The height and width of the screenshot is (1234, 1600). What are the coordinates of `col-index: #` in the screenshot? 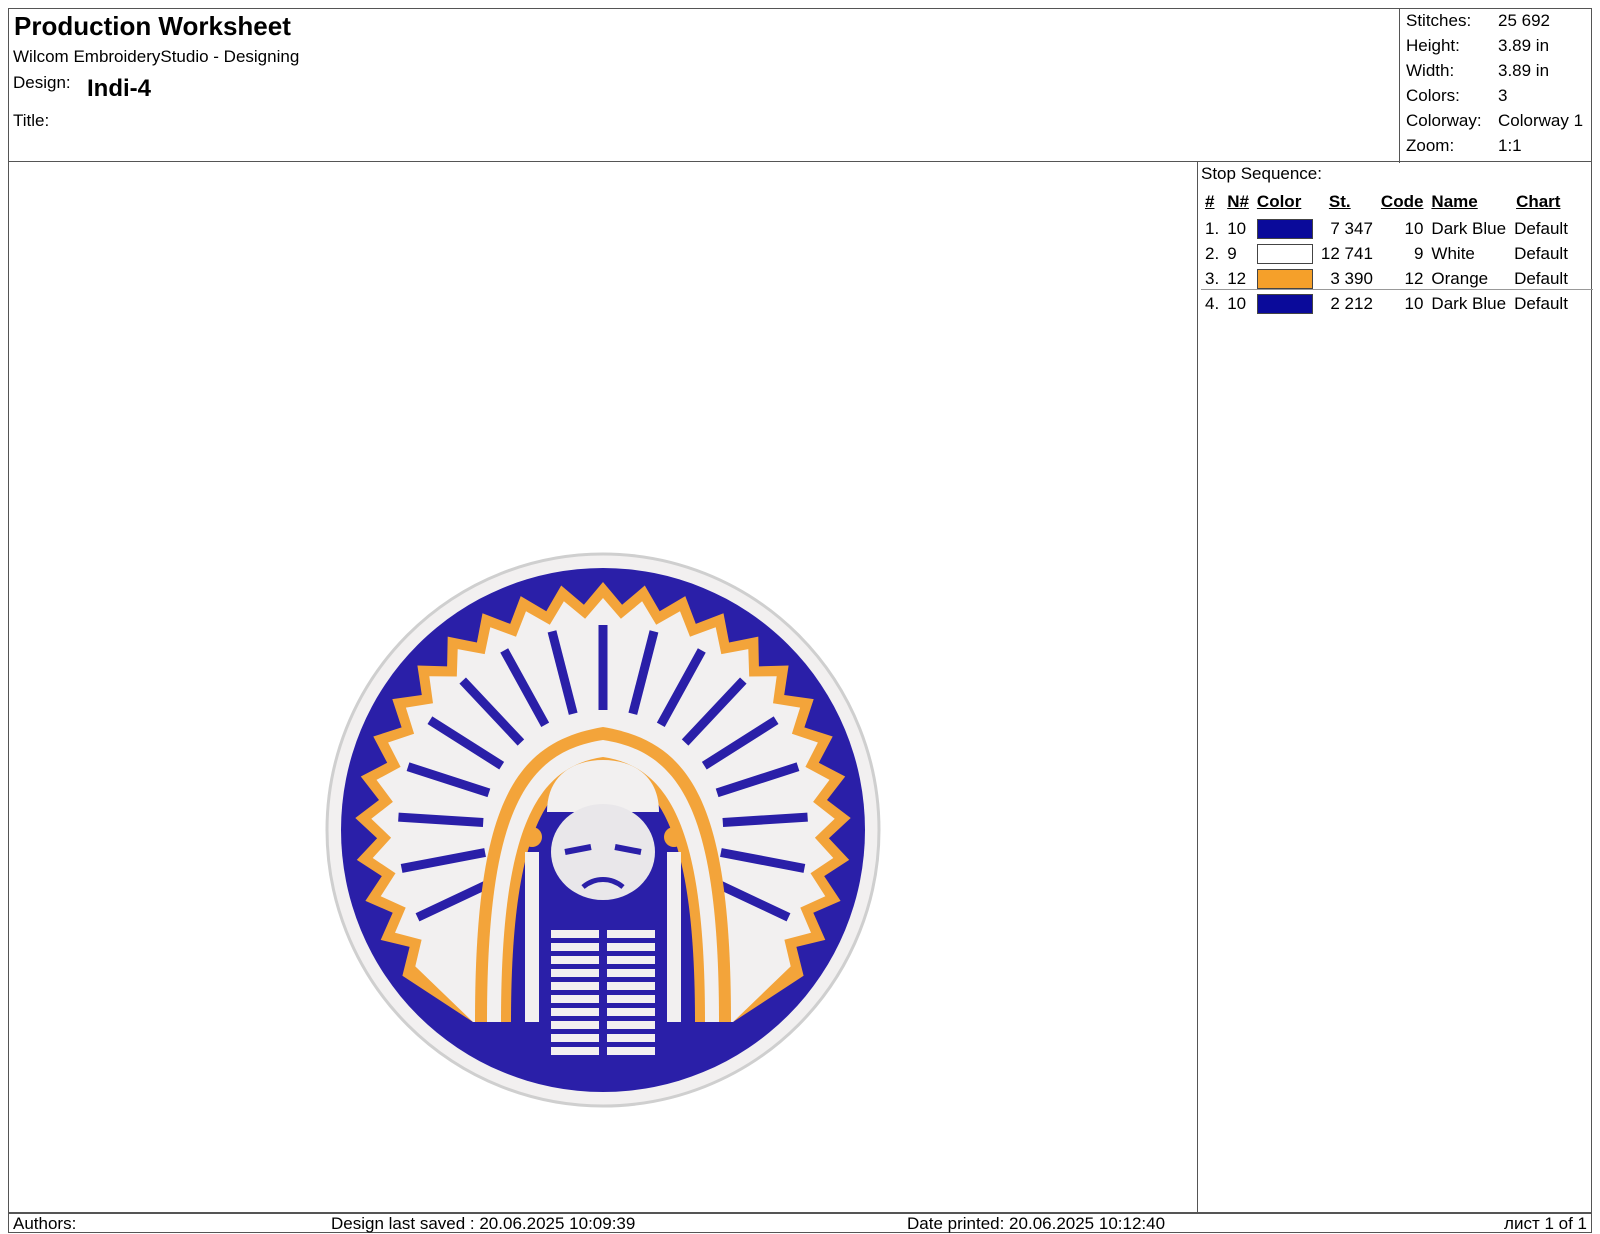 It's located at (1210, 201).